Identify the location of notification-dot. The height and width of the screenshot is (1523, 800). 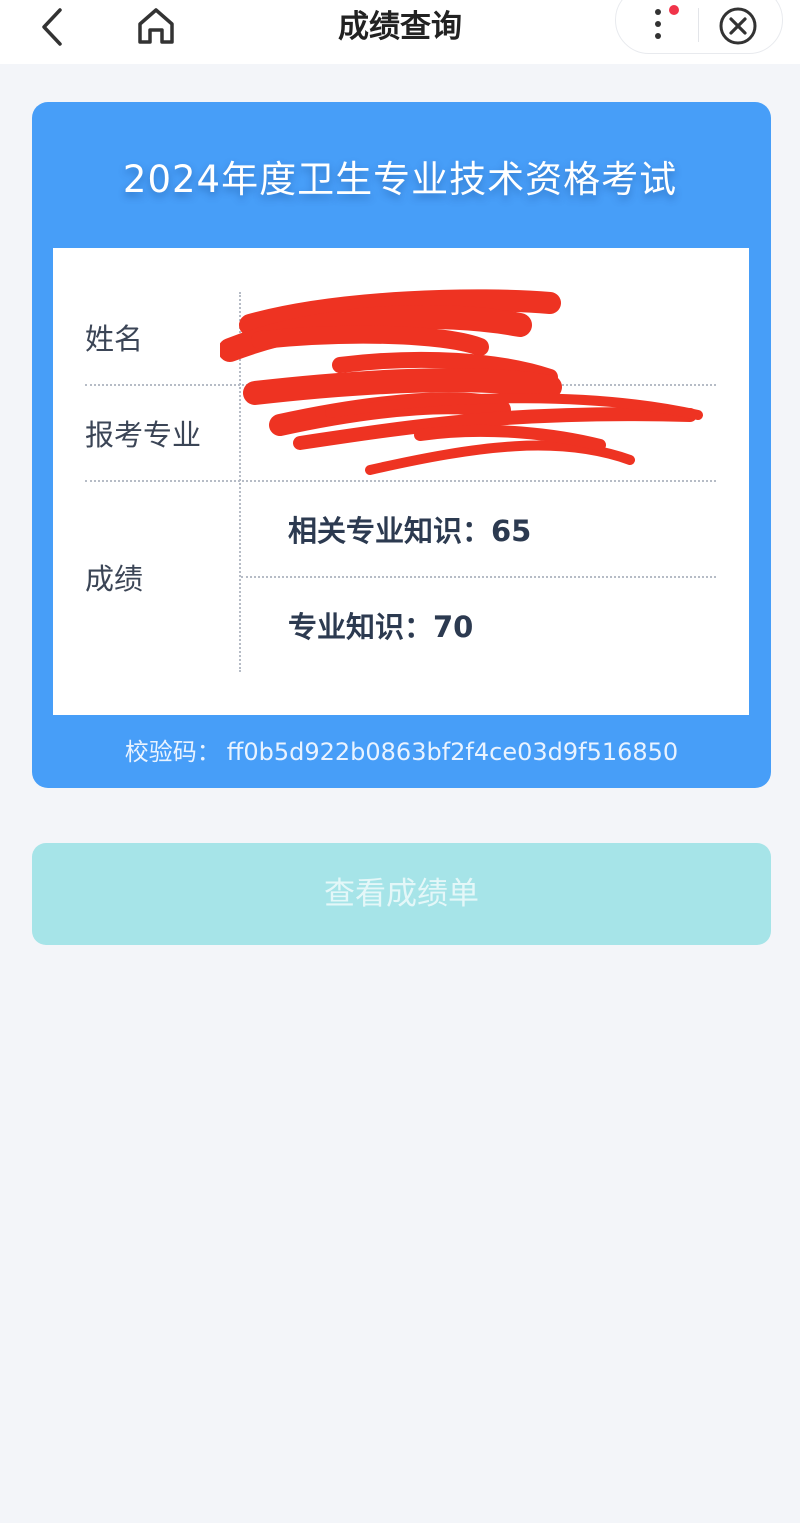
(674, 10).